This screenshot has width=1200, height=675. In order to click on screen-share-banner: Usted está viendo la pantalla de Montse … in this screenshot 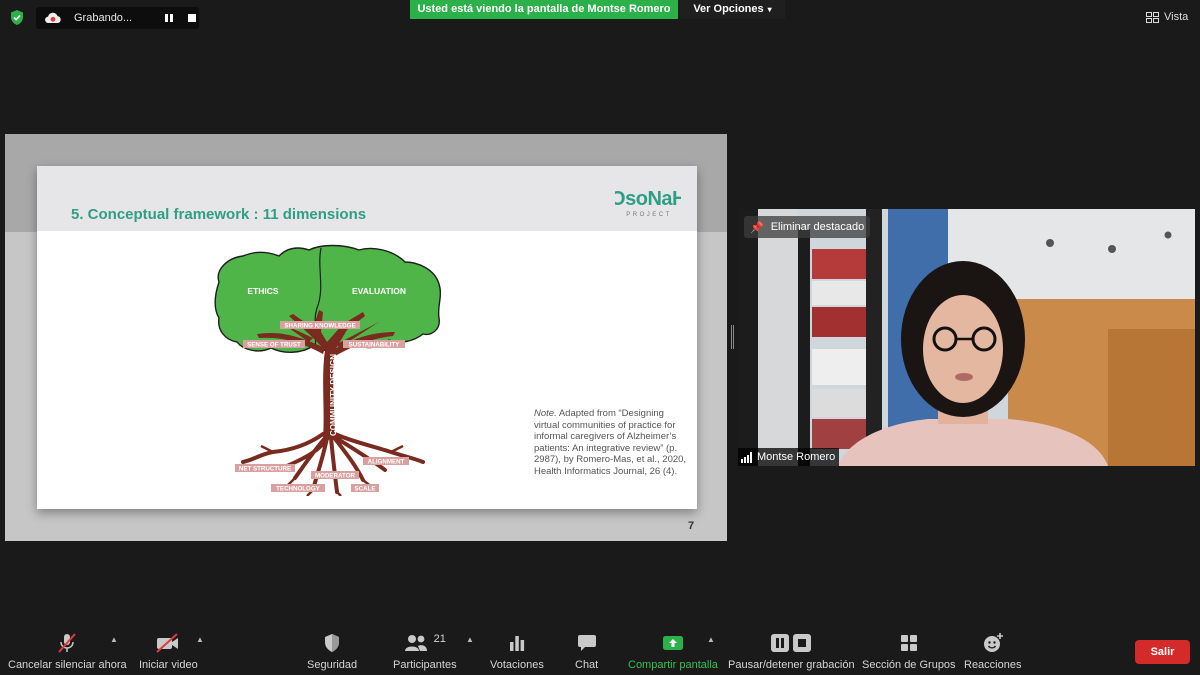, I will do `click(544, 9)`.